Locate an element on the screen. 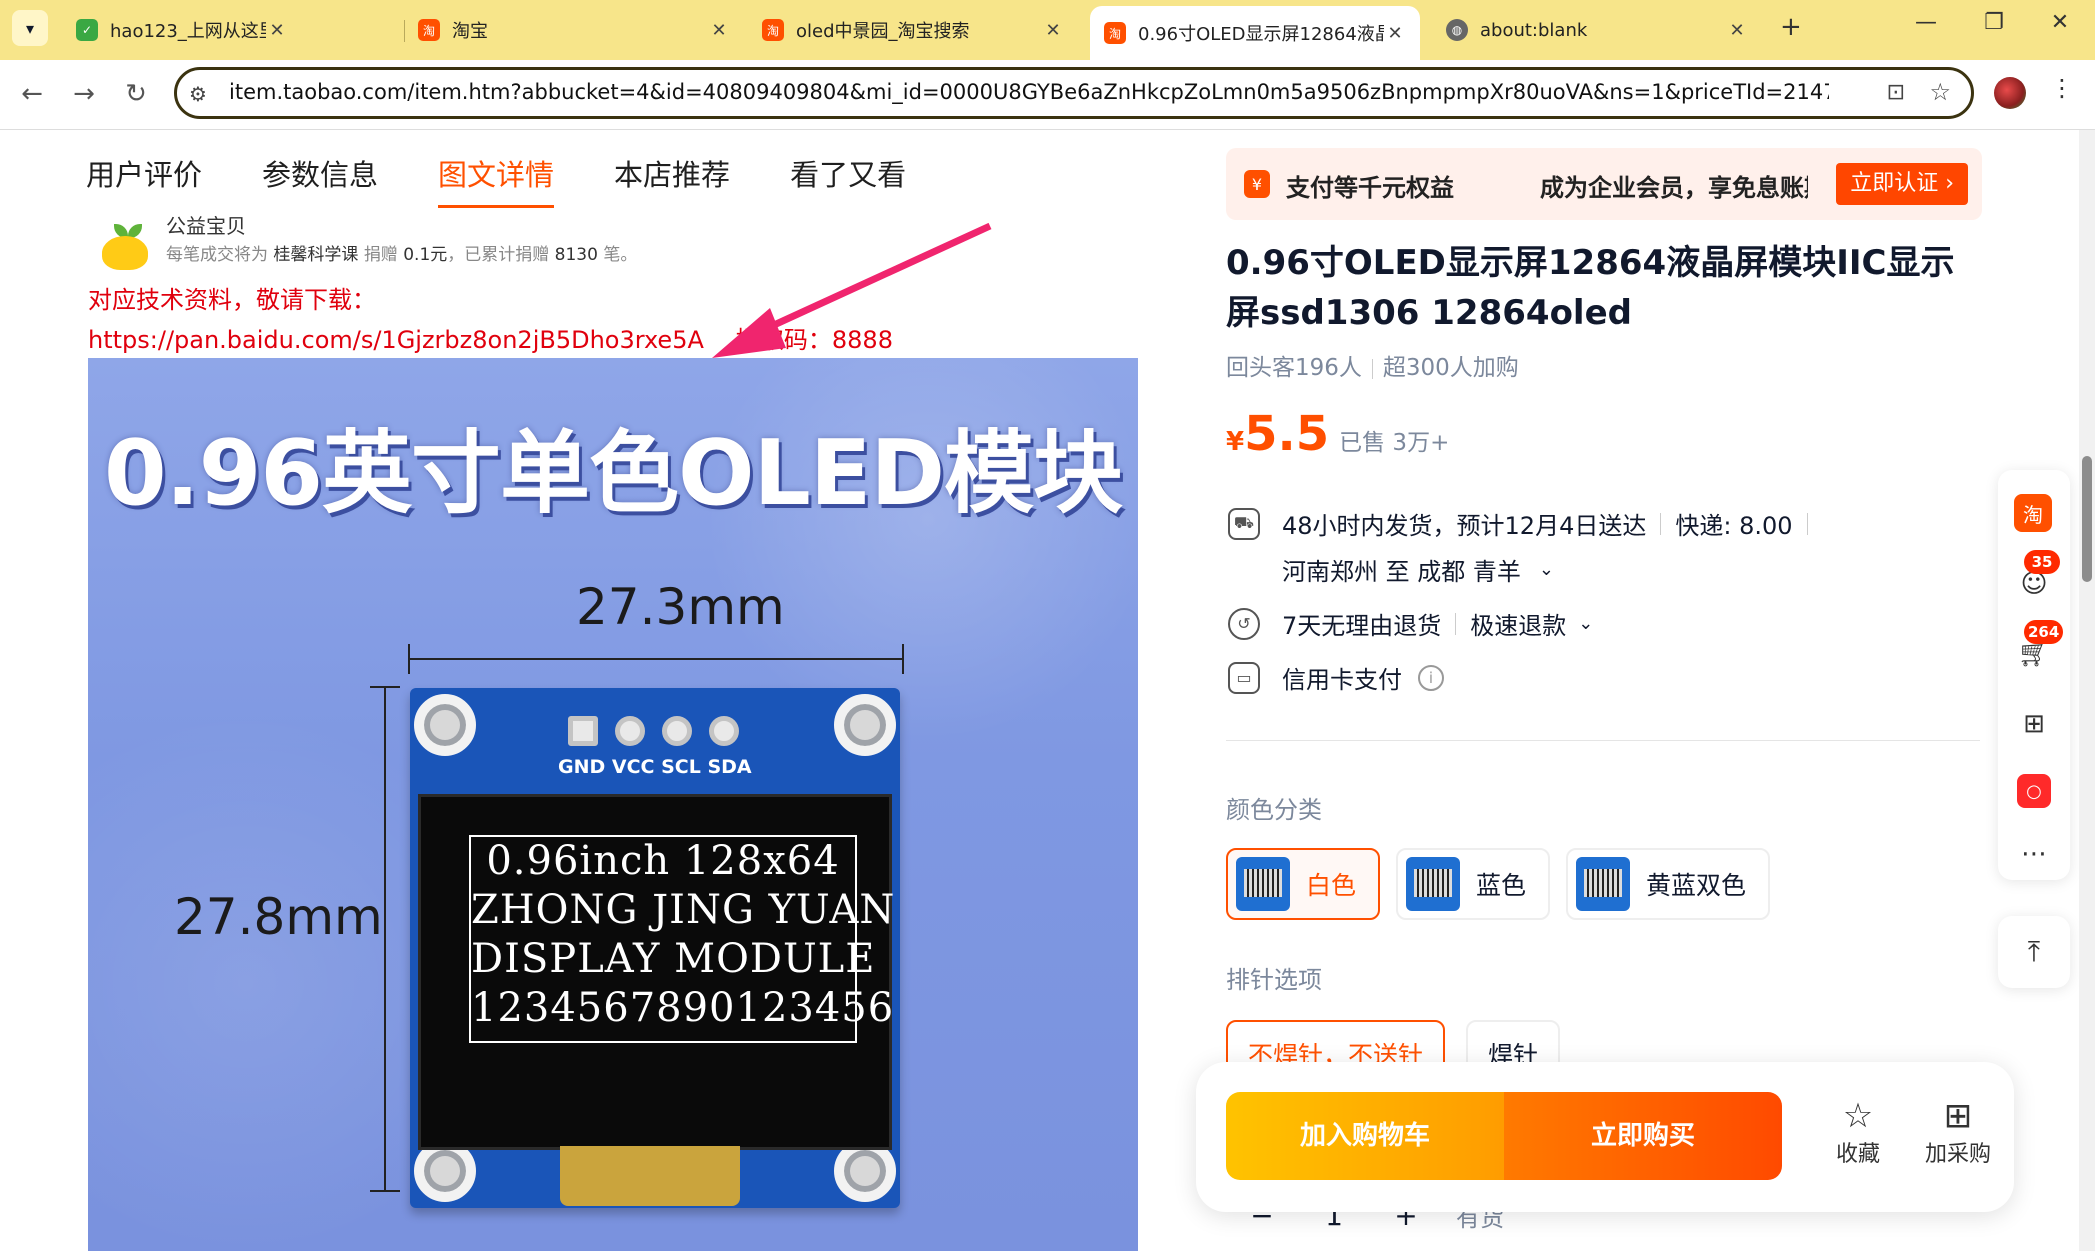 This screenshot has width=2095, height=1251. payment-row: ▭ 信用卡支付 i is located at coordinates (1336, 677).